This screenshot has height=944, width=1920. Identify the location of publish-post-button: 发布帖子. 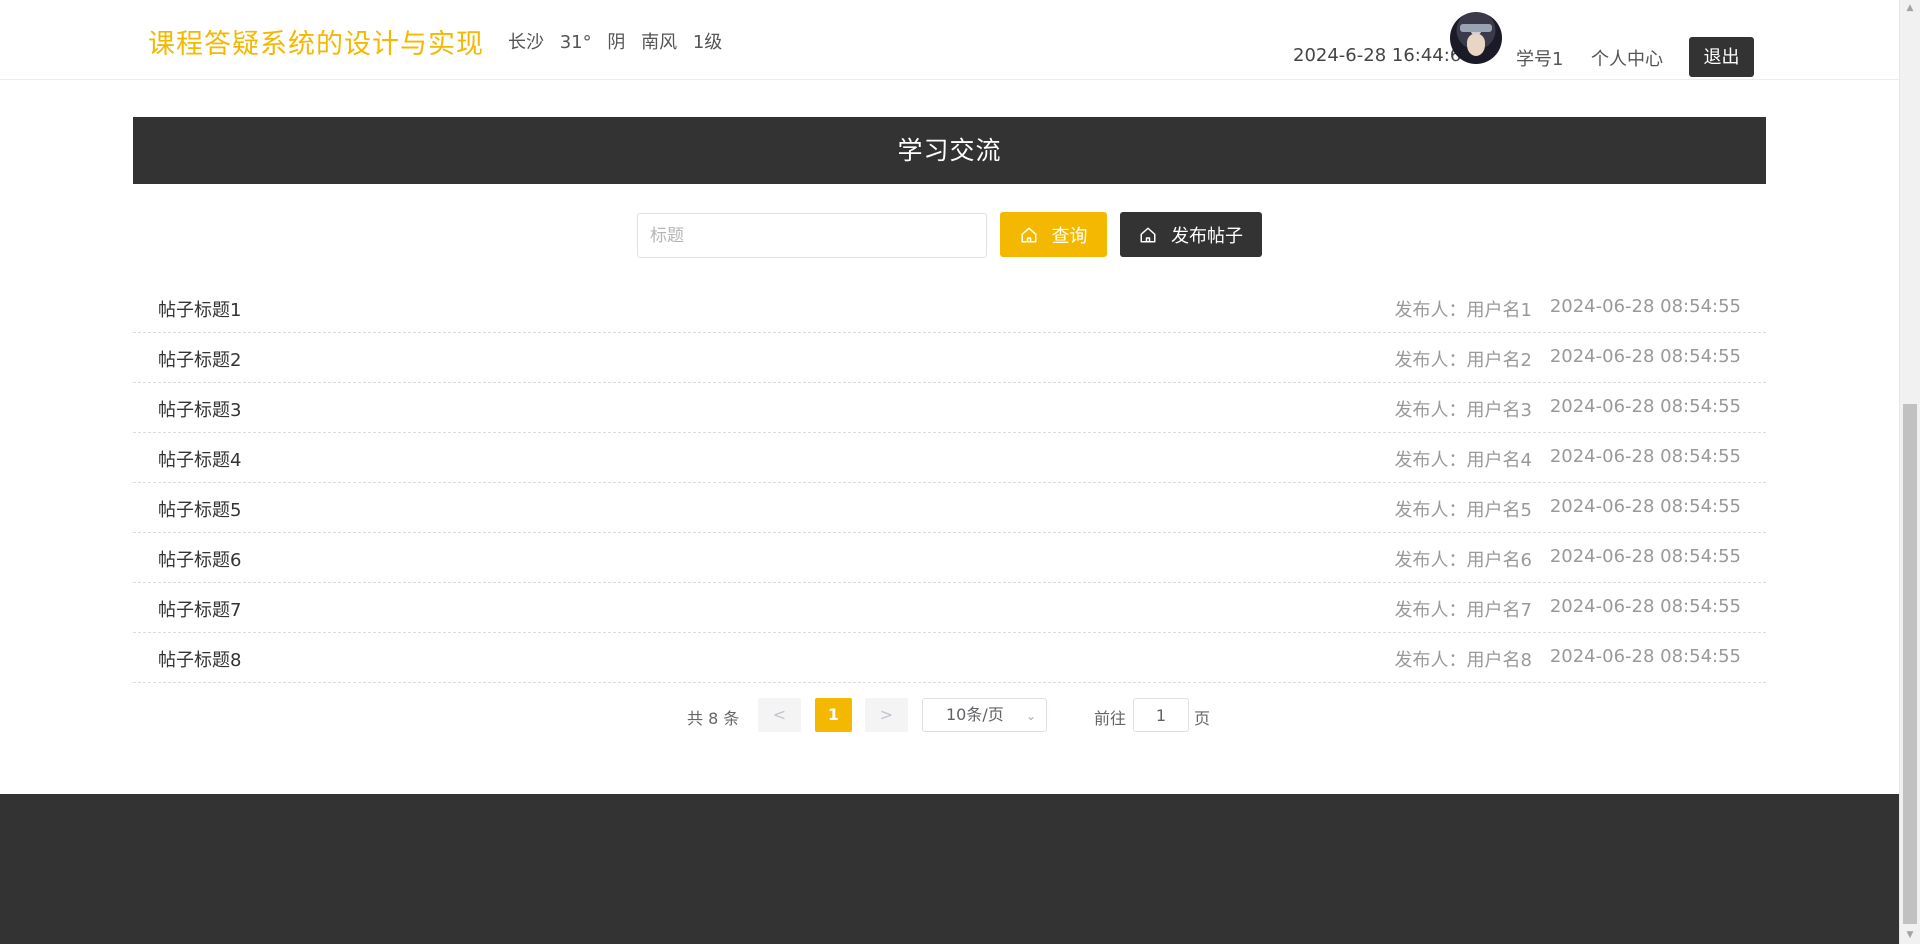
(1191, 234).